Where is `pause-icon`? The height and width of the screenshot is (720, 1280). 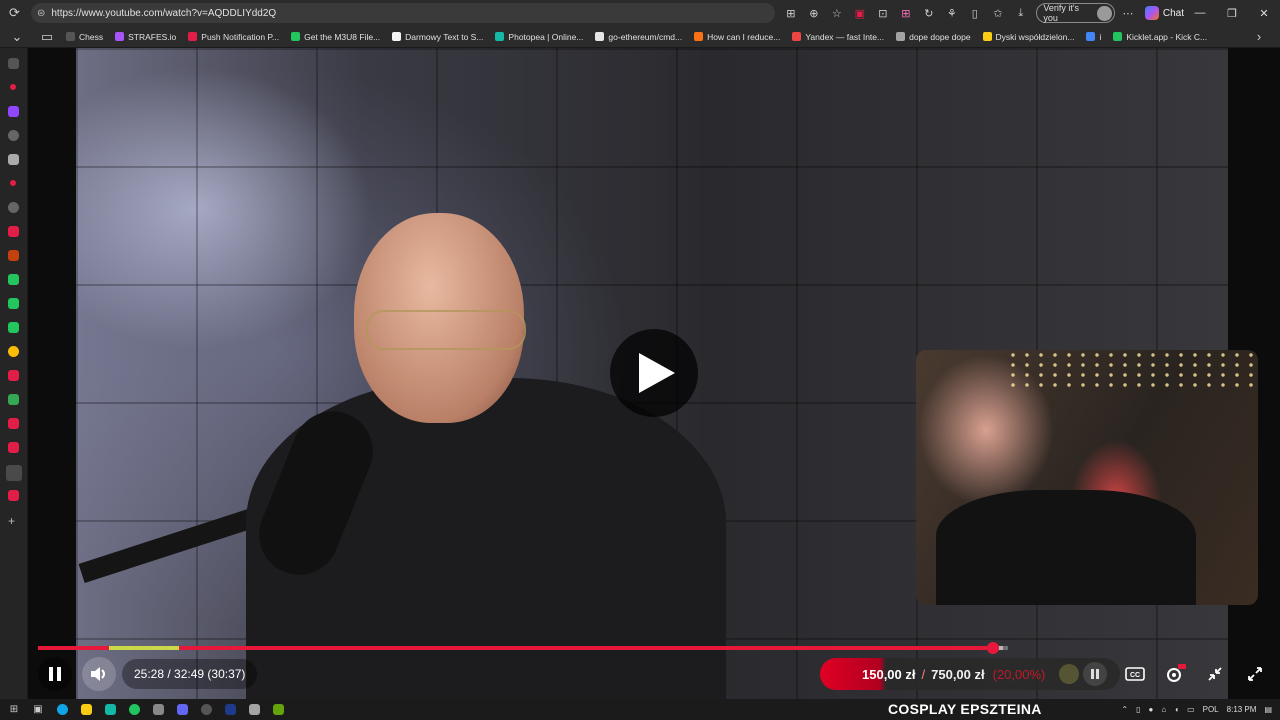
pause-icon is located at coordinates (55, 674).